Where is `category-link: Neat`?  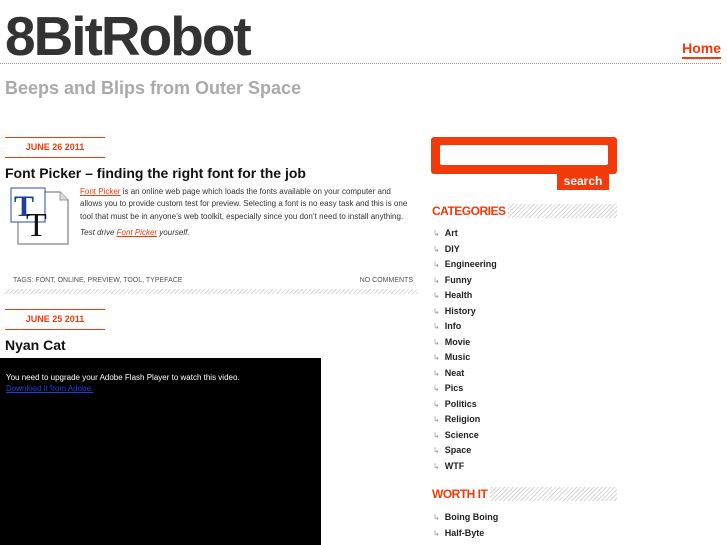 category-link: Neat is located at coordinates (455, 373).